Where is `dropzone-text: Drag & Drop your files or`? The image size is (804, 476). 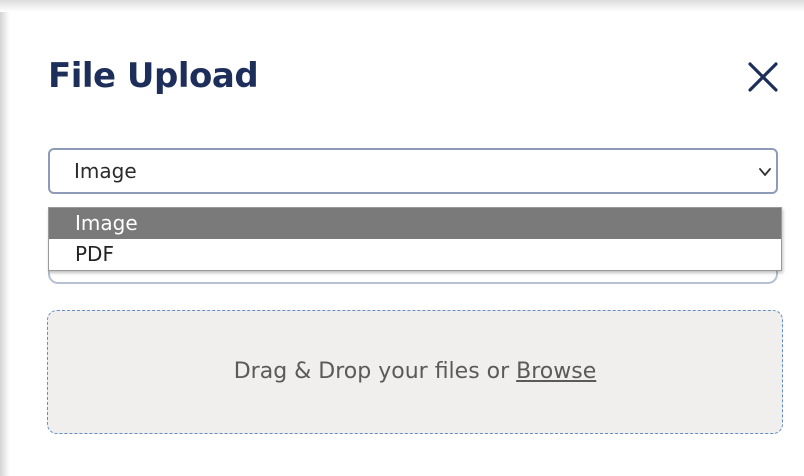
dropzone-text: Drag & Drop your files or is located at coordinates (375, 371).